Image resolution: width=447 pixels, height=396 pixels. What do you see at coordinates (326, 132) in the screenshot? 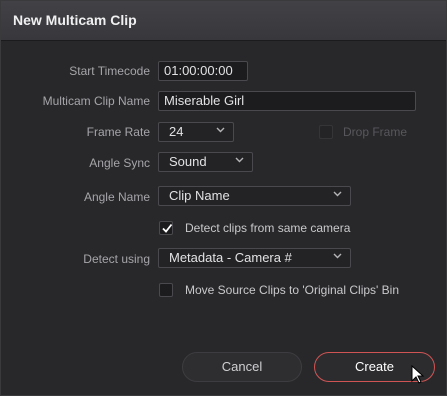
I see `drop-frame-checkbox` at bounding box center [326, 132].